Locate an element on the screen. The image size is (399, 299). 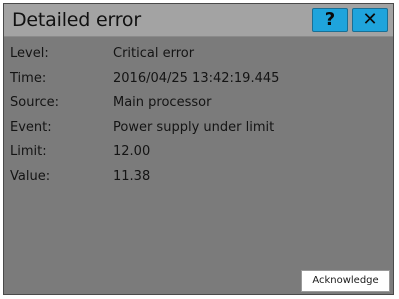
close-button: ✕ is located at coordinates (370, 20).